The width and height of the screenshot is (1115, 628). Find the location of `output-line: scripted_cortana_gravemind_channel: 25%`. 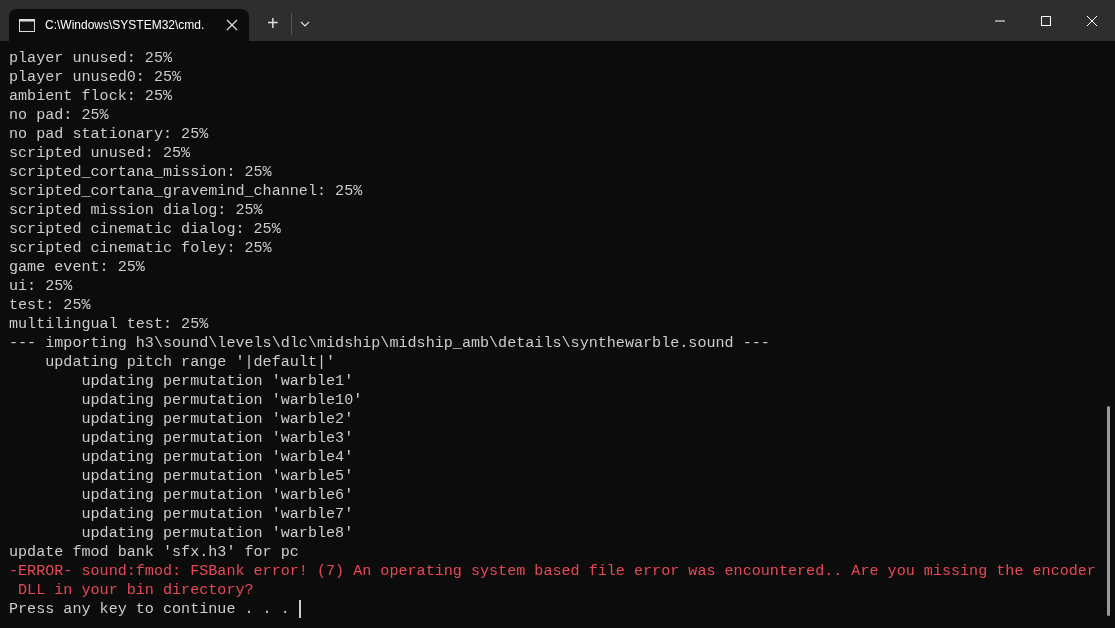

output-line: scripted_cortana_gravemind_channel: 25% is located at coordinates (186, 191).